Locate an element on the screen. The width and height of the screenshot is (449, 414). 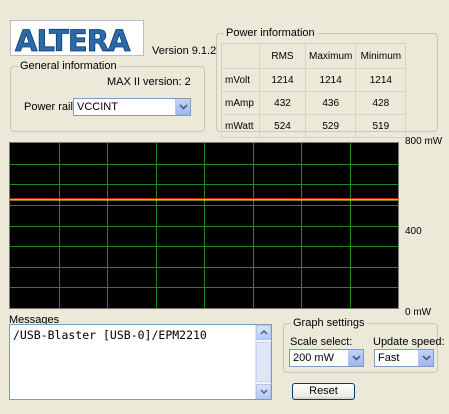
altera-logo: ALTERA is located at coordinates (77, 38).